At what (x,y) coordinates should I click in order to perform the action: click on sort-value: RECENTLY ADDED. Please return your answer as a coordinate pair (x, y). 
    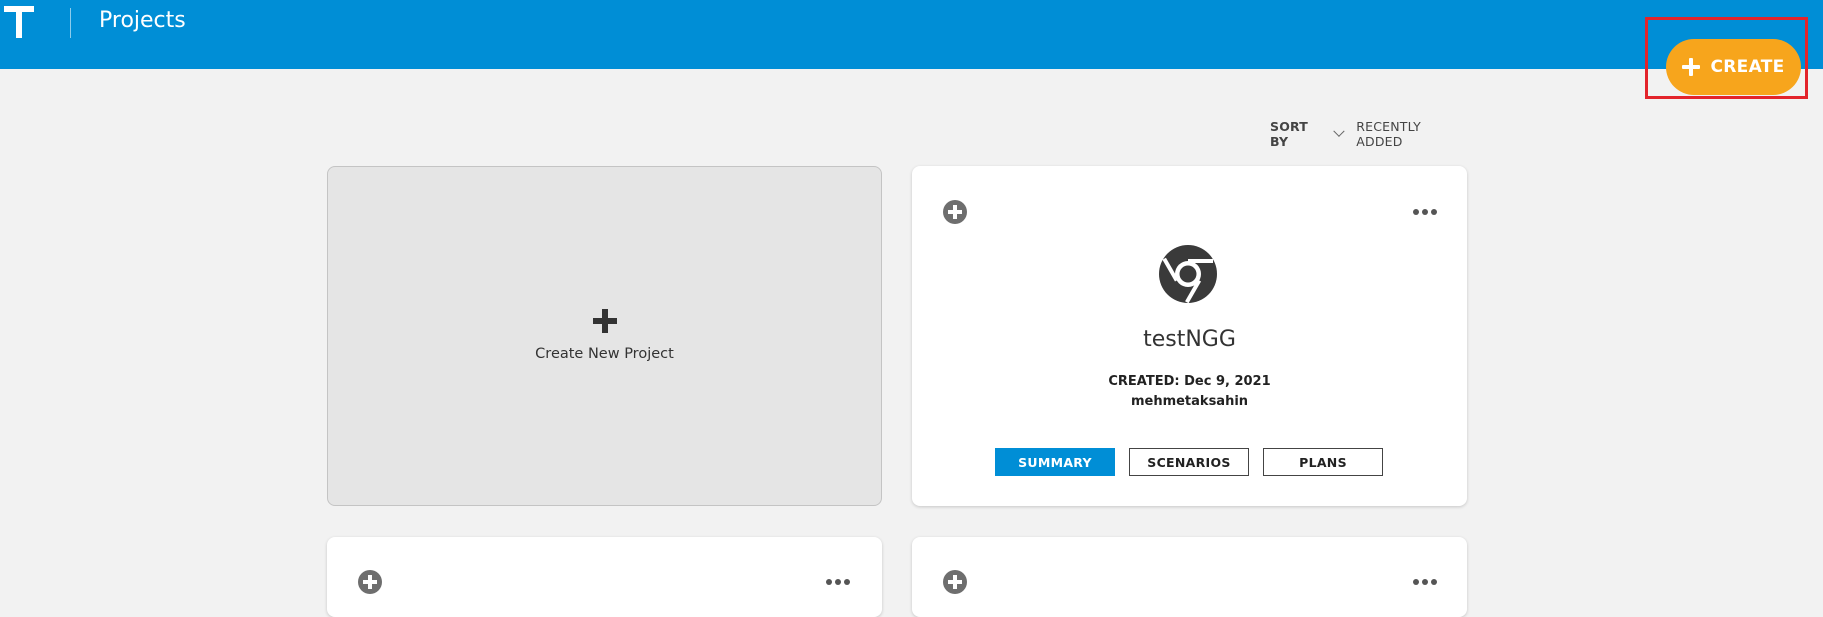
    Looking at the image, I should click on (1411, 134).